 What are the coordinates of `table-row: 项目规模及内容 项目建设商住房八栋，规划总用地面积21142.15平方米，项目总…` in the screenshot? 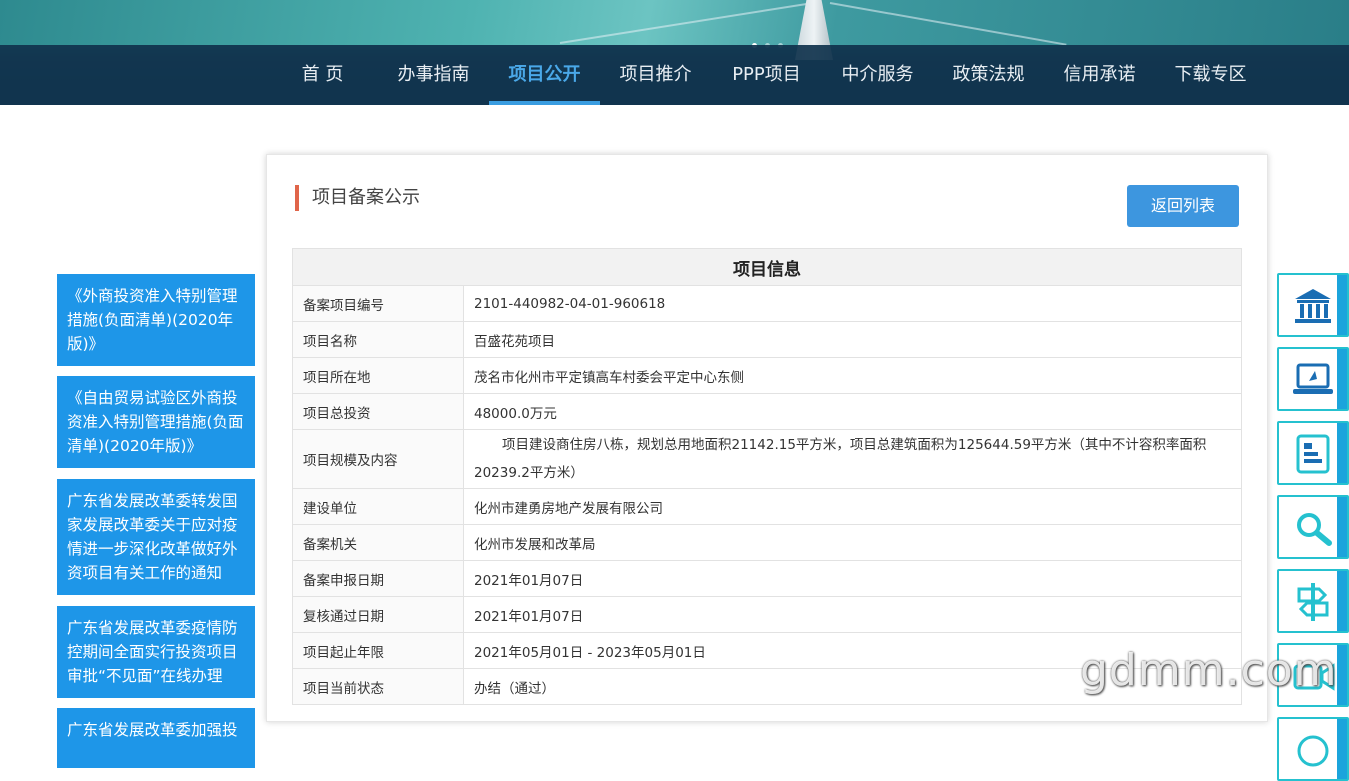 It's located at (767, 459).